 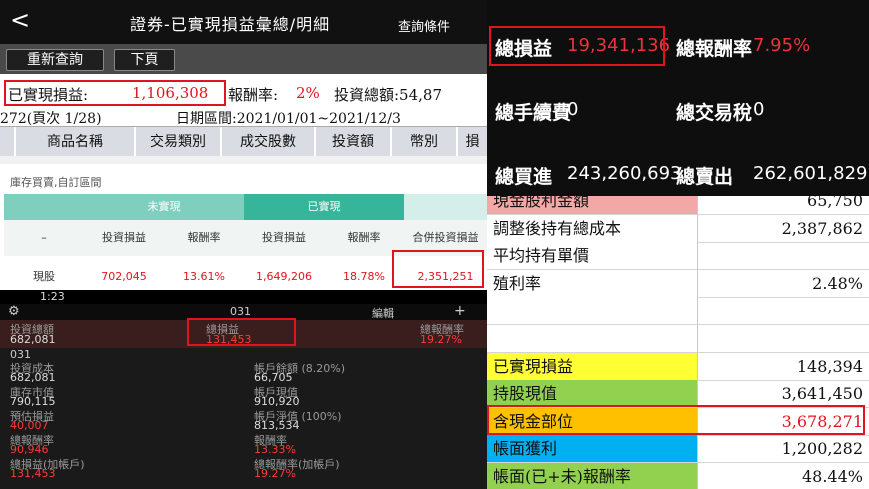 I want to click on edit-button: 編輯, so click(x=383, y=313).